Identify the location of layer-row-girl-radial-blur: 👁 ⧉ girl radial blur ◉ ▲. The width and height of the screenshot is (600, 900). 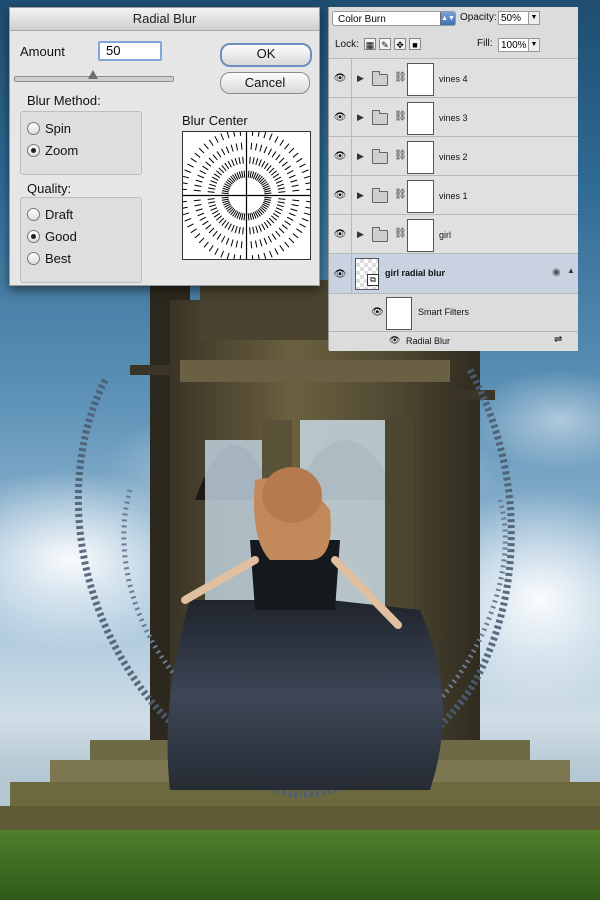
(453, 273).